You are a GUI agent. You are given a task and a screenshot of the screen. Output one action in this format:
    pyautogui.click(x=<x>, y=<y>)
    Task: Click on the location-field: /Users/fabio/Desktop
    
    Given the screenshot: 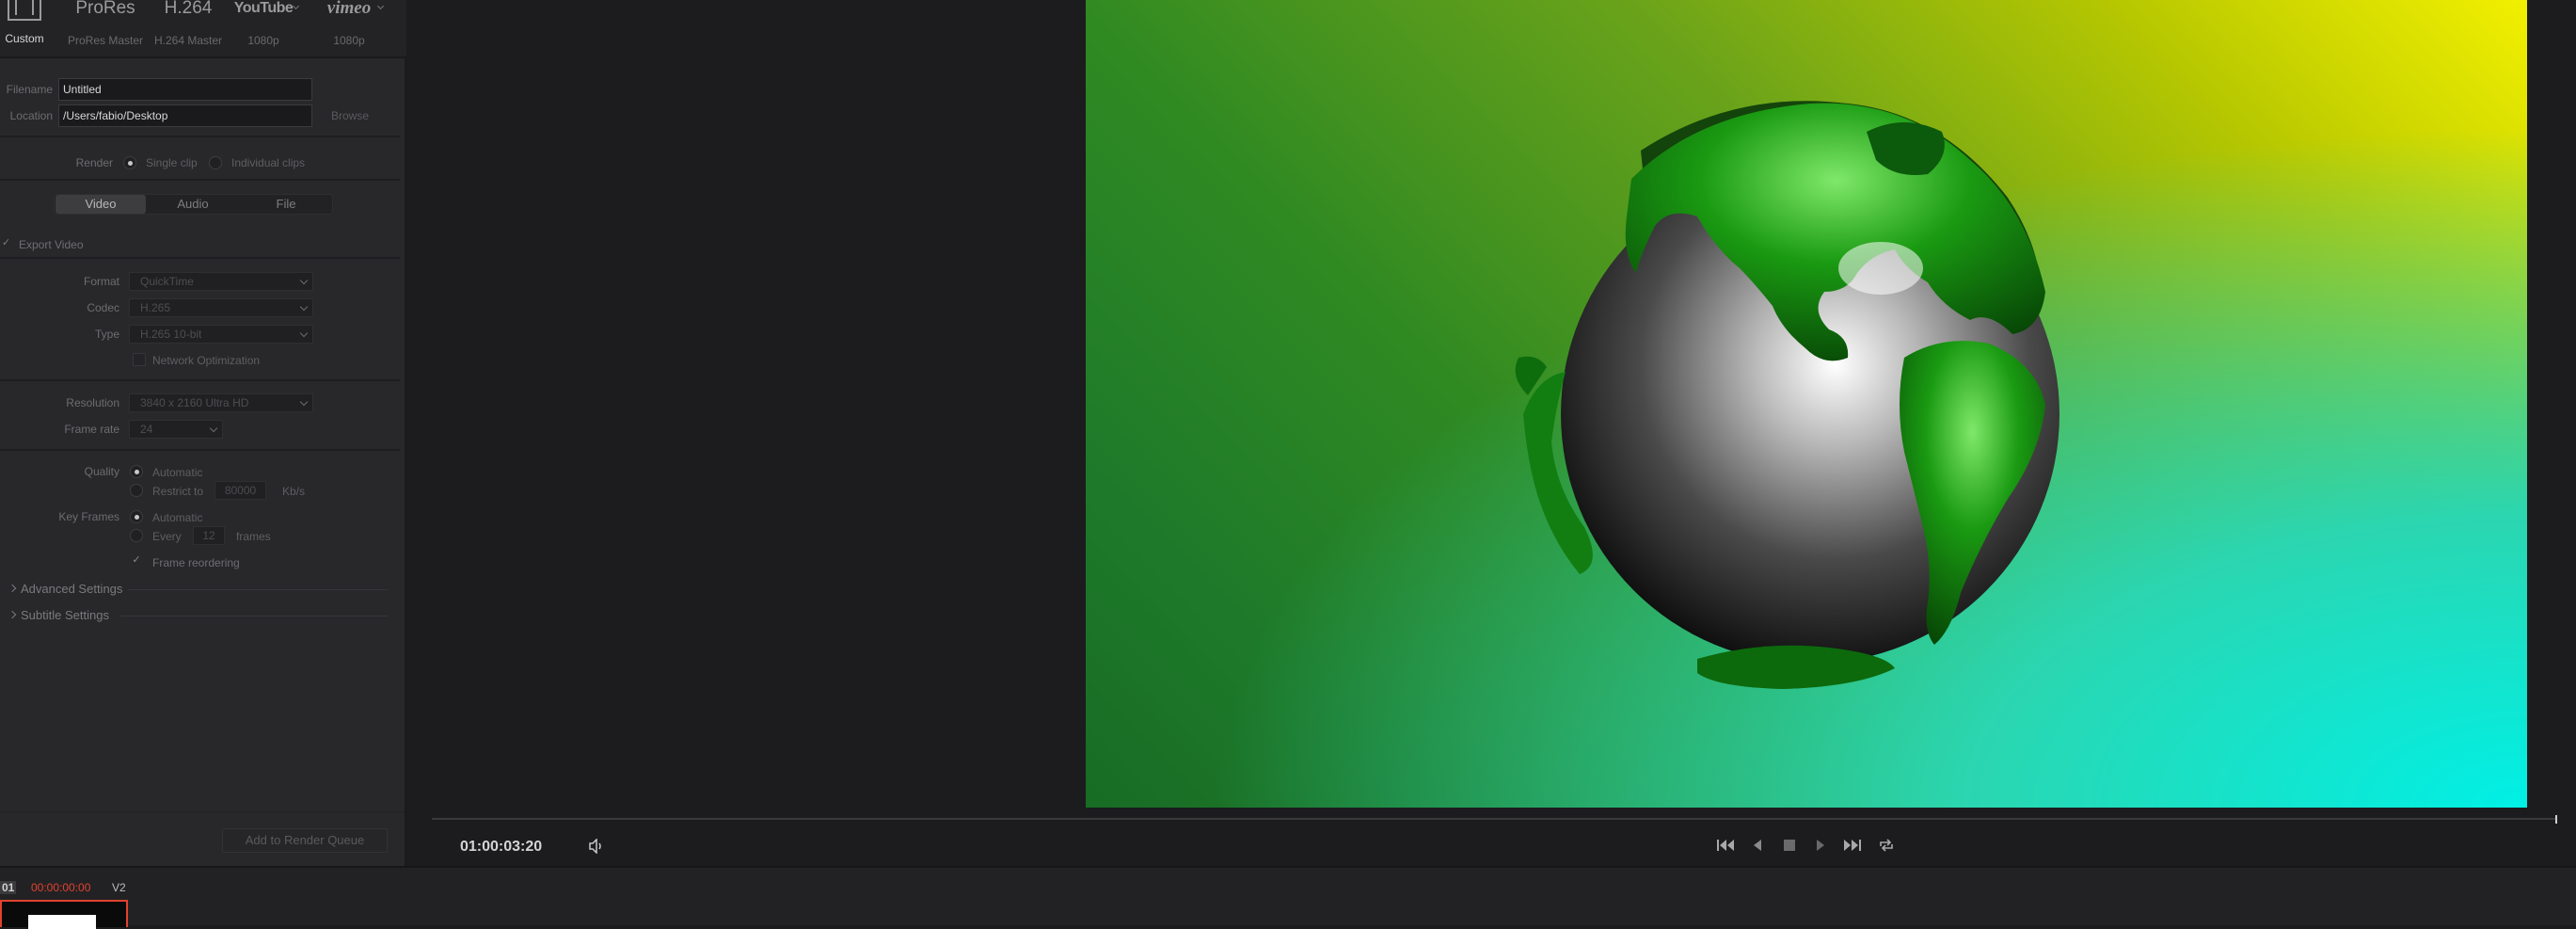 What is the action you would take?
    pyautogui.click(x=185, y=115)
    